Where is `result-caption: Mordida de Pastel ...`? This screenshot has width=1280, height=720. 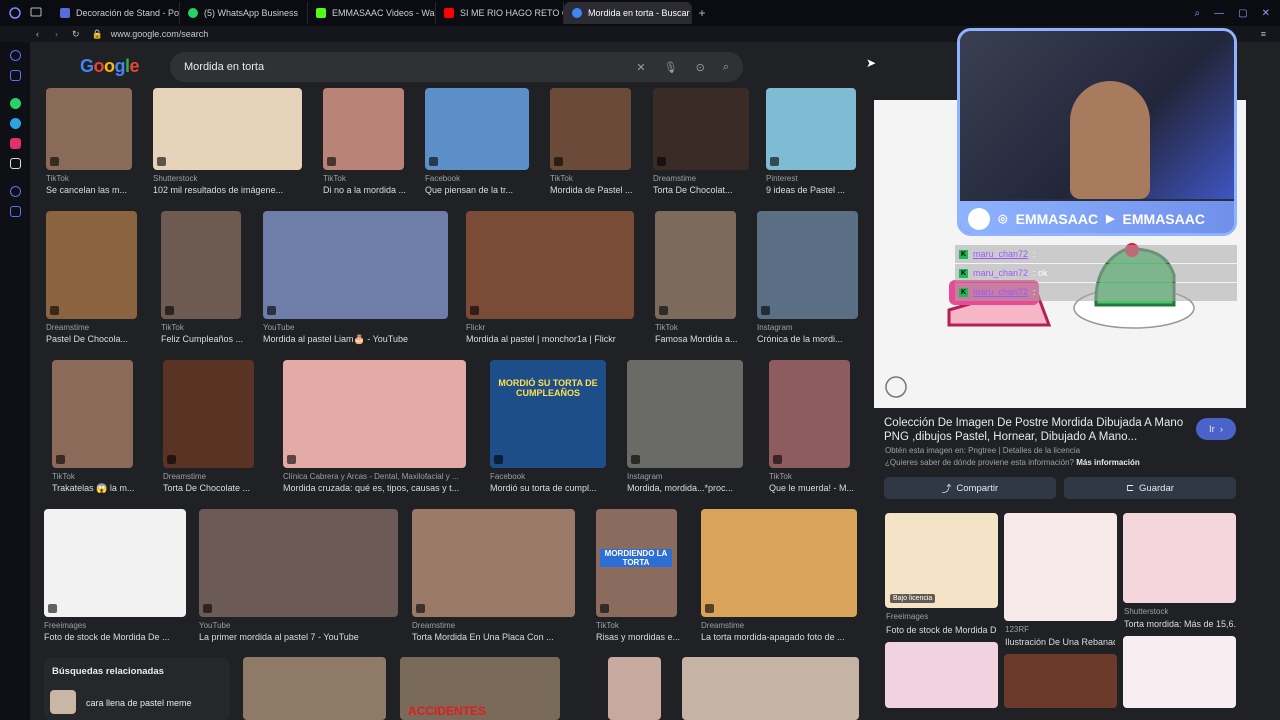
result-caption: Mordida de Pastel ... is located at coordinates (610, 190).